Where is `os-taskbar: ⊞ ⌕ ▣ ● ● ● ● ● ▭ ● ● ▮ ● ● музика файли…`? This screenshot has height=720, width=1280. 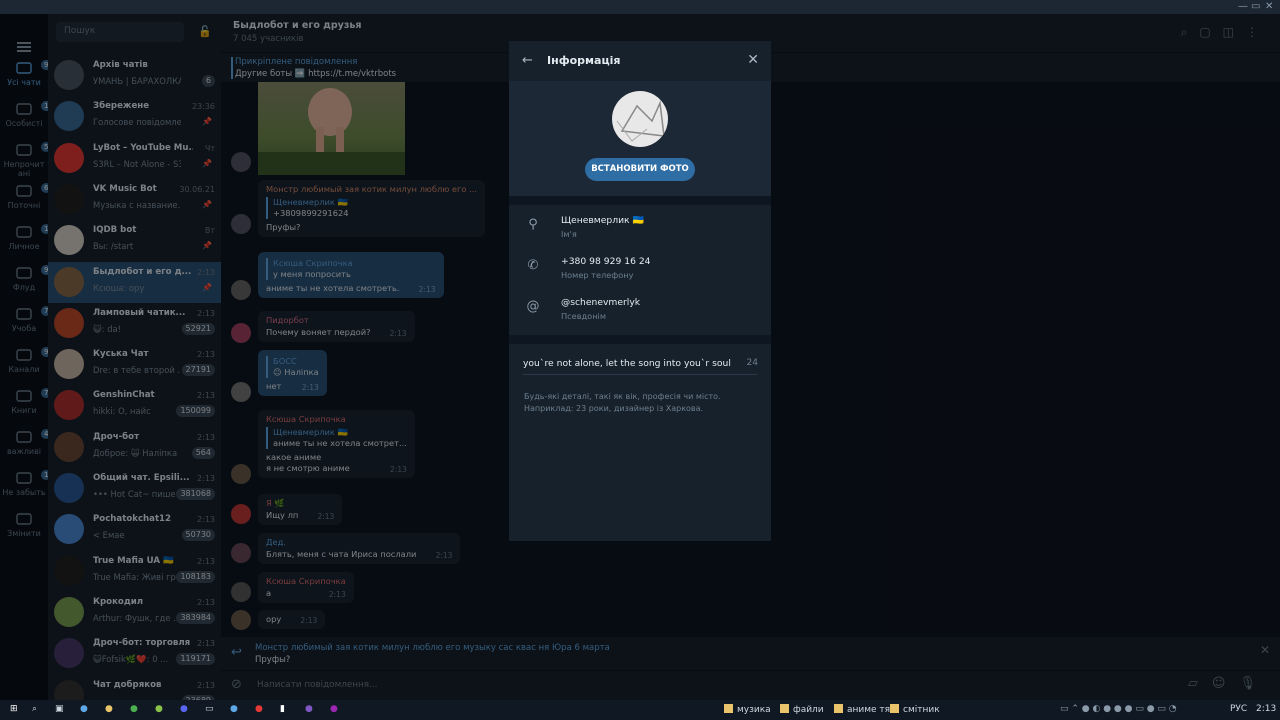
os-taskbar: ⊞ ⌕ ▣ ● ● ● ● ● ▭ ● ● ▮ ● ● музика файли… is located at coordinates (640, 710).